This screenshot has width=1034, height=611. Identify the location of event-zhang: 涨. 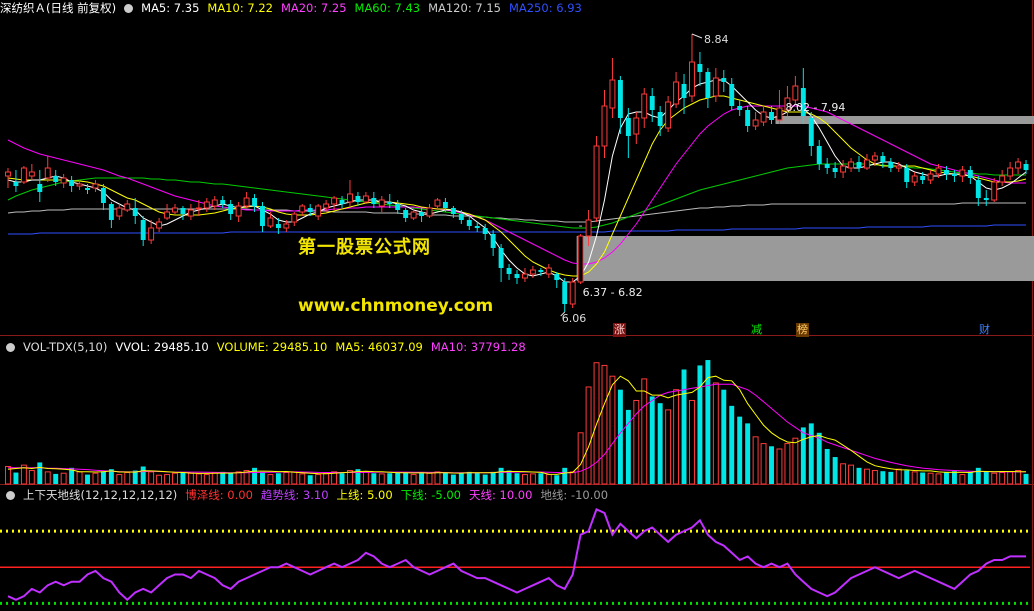
(619, 330).